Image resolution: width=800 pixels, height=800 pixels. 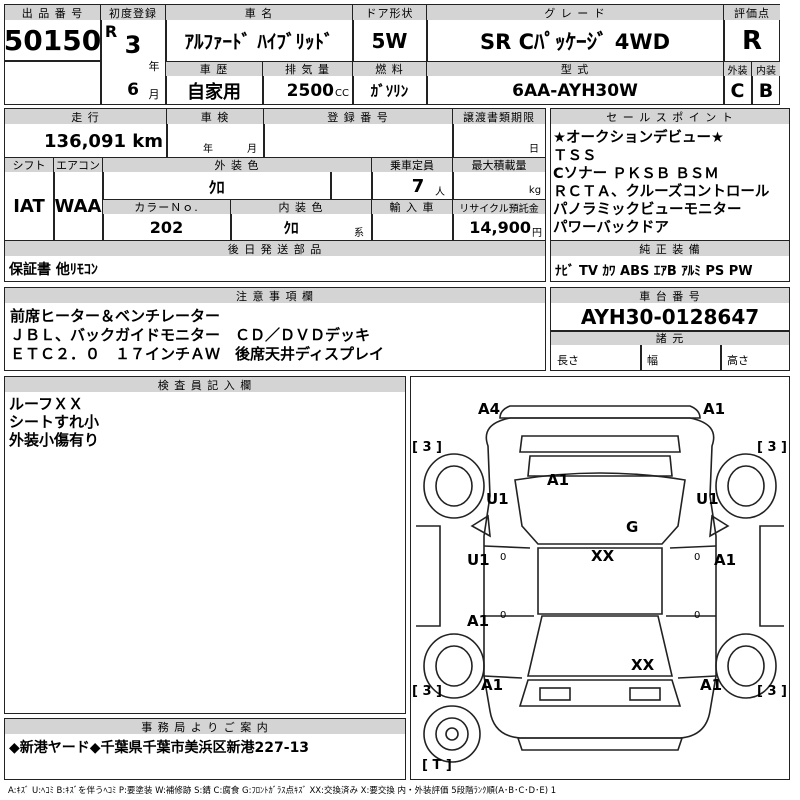 What do you see at coordinates (418, 186) in the screenshot?
I see `capacity-value: 7` at bounding box center [418, 186].